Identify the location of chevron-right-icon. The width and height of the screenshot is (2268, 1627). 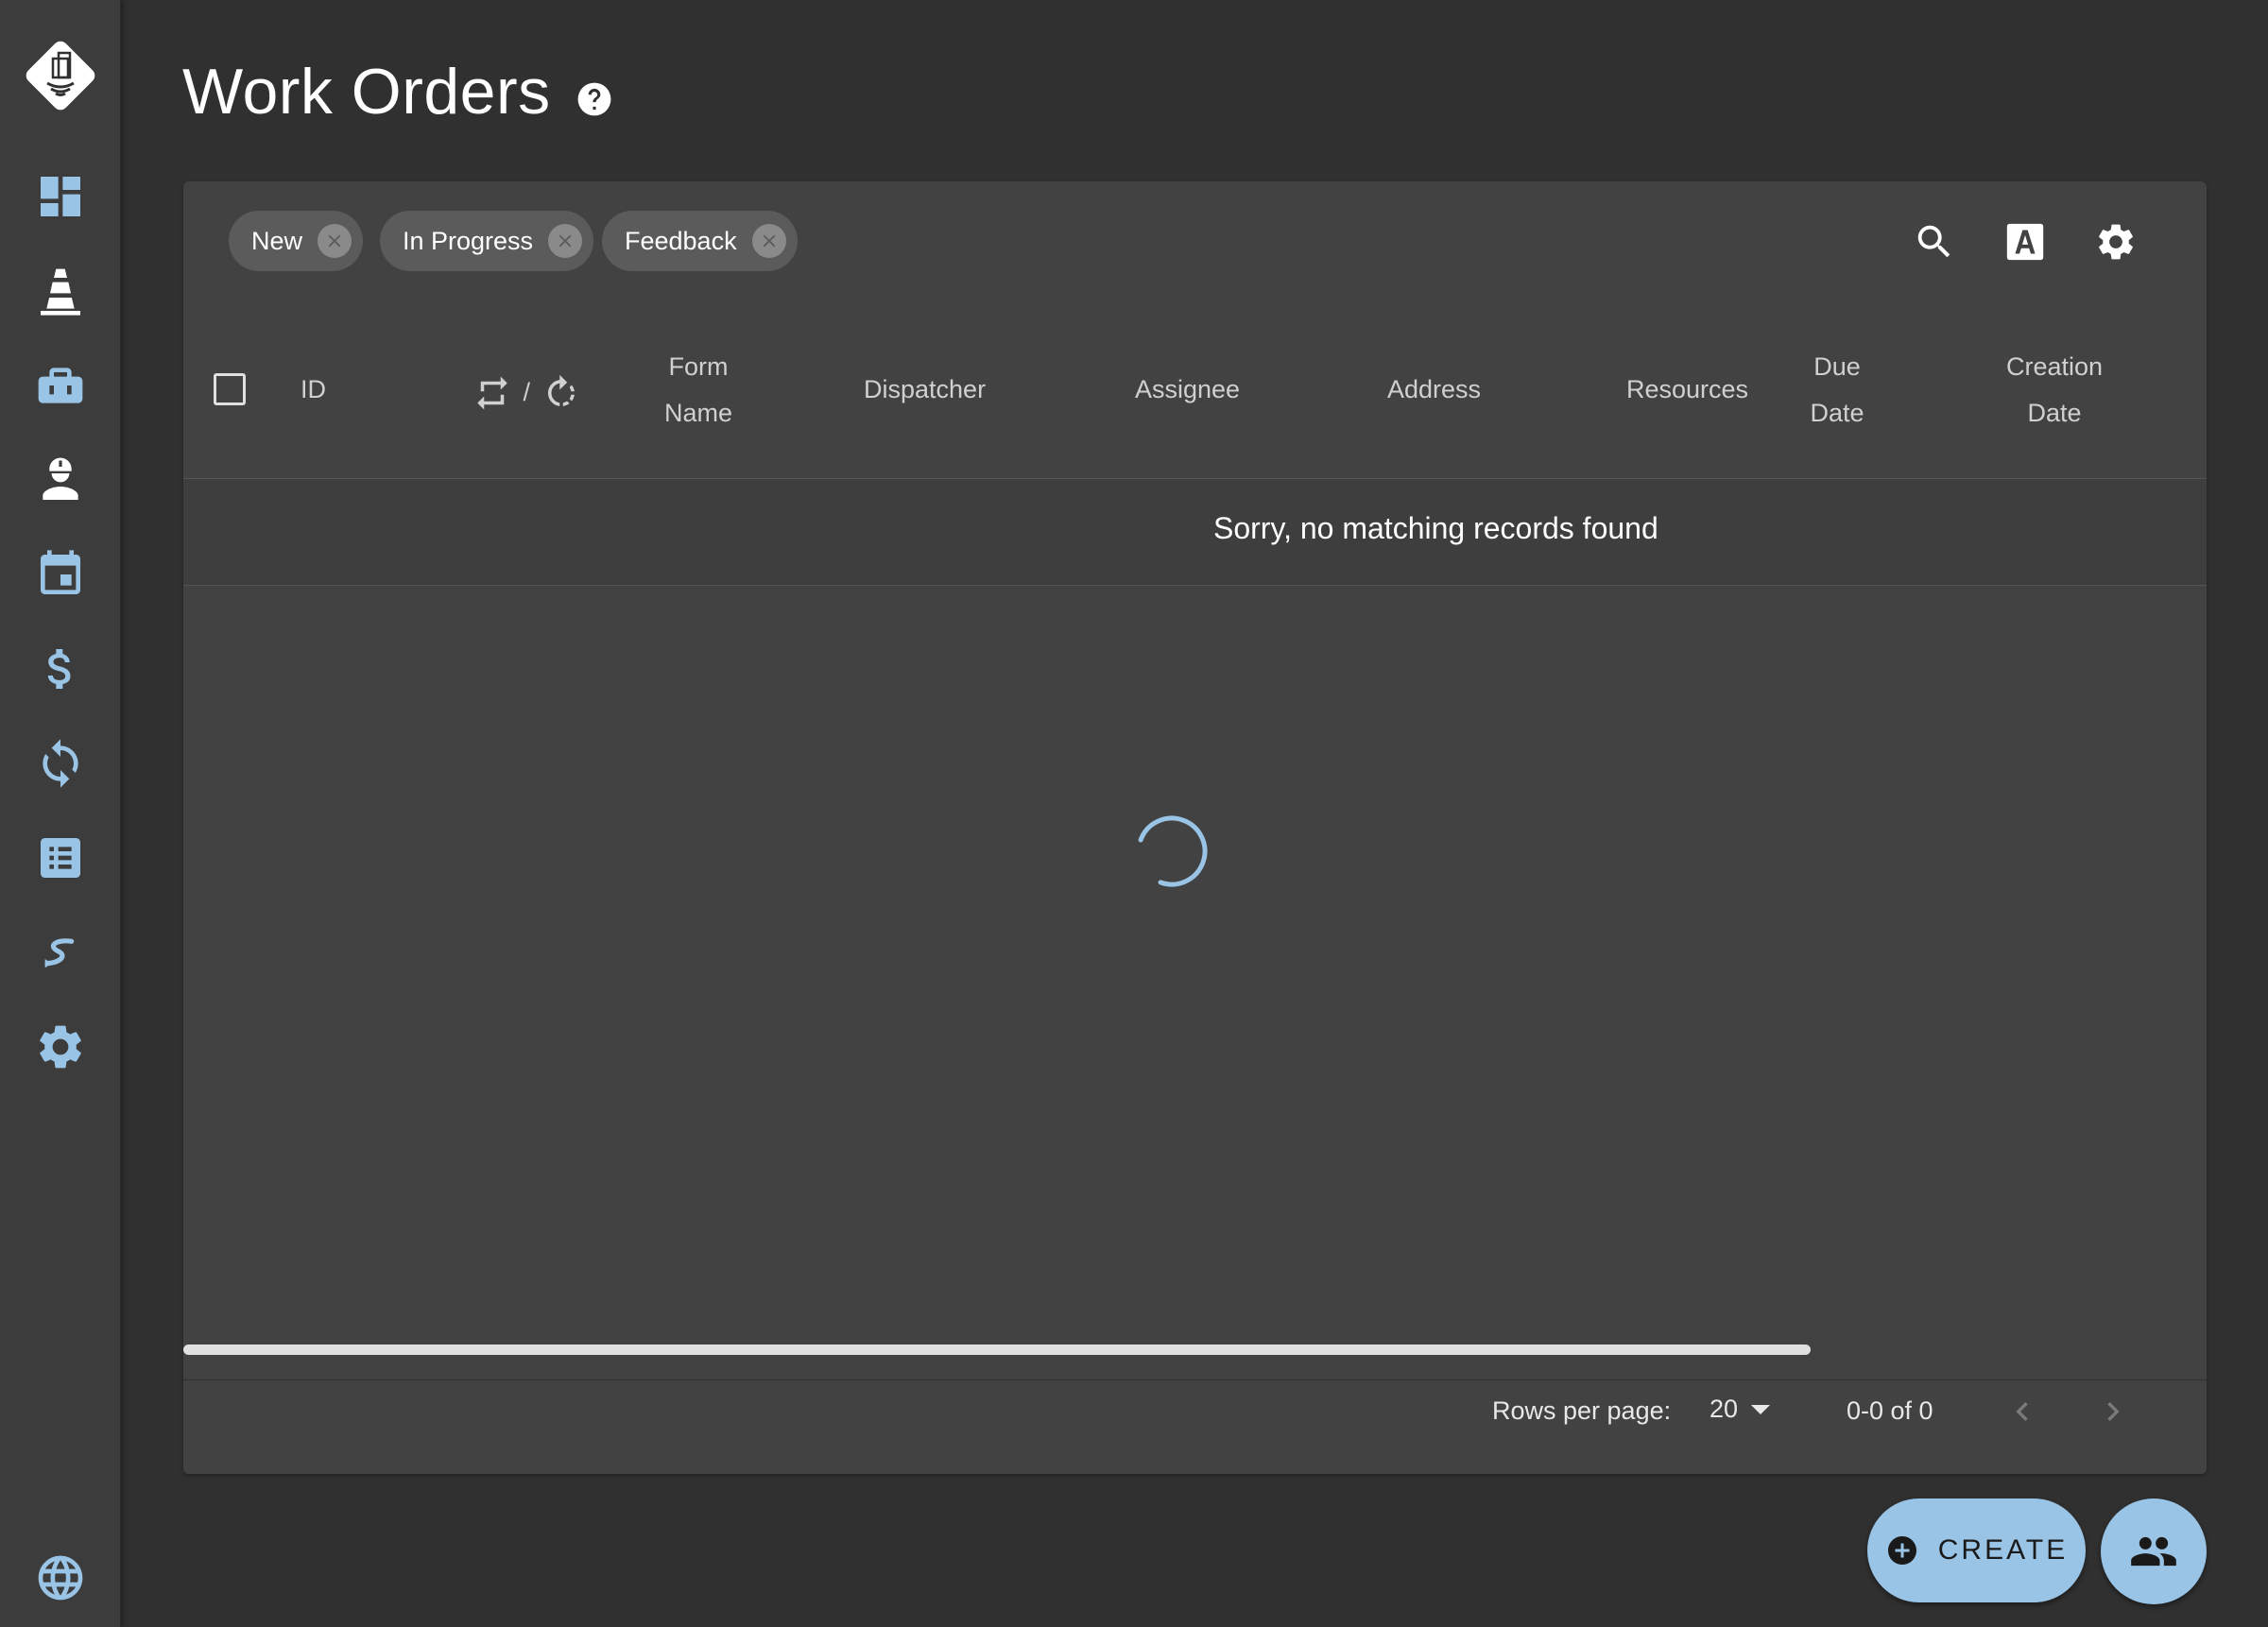
(2113, 1411).